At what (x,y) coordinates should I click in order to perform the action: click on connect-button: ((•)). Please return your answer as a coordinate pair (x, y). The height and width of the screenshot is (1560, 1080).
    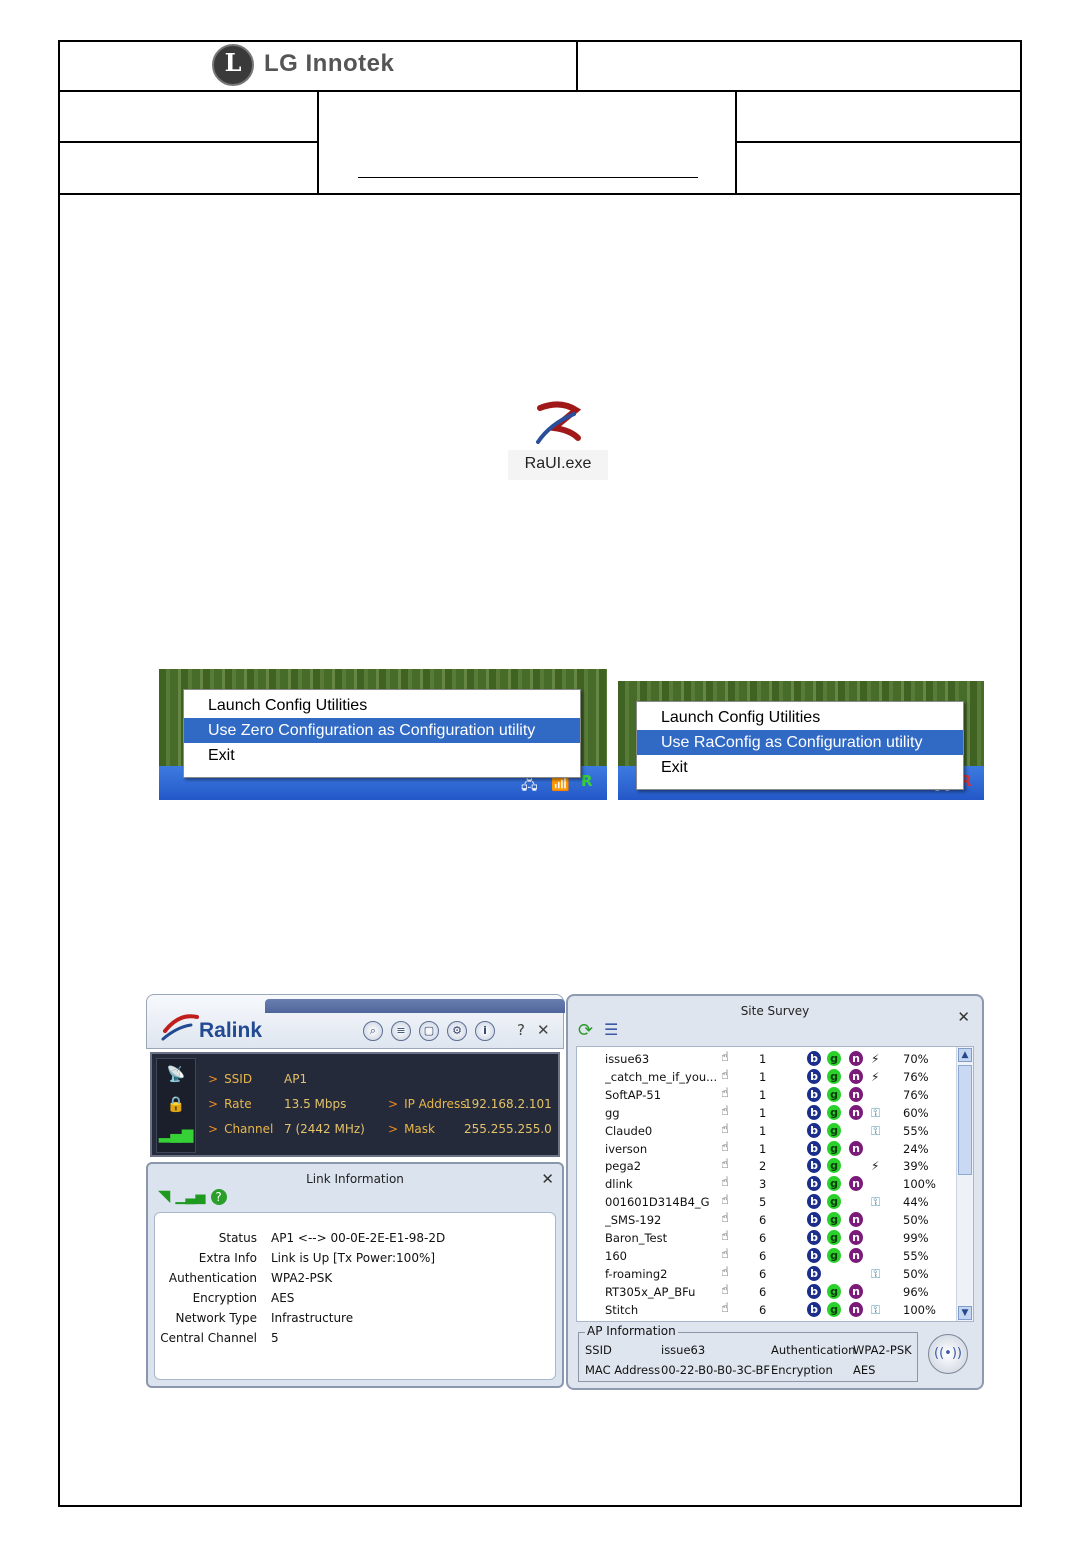
    Looking at the image, I should click on (948, 1354).